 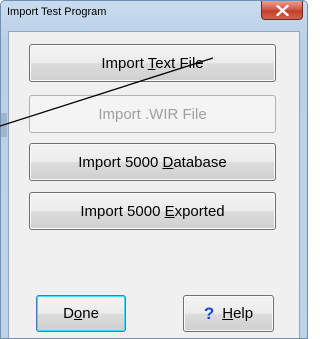 I want to click on import-wir-file-button: Import .WIR File, so click(x=152, y=114).